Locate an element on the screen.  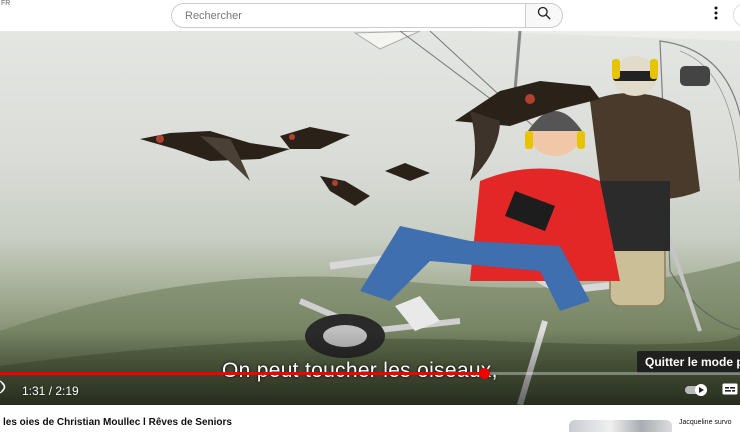
search-input is located at coordinates (349, 15).